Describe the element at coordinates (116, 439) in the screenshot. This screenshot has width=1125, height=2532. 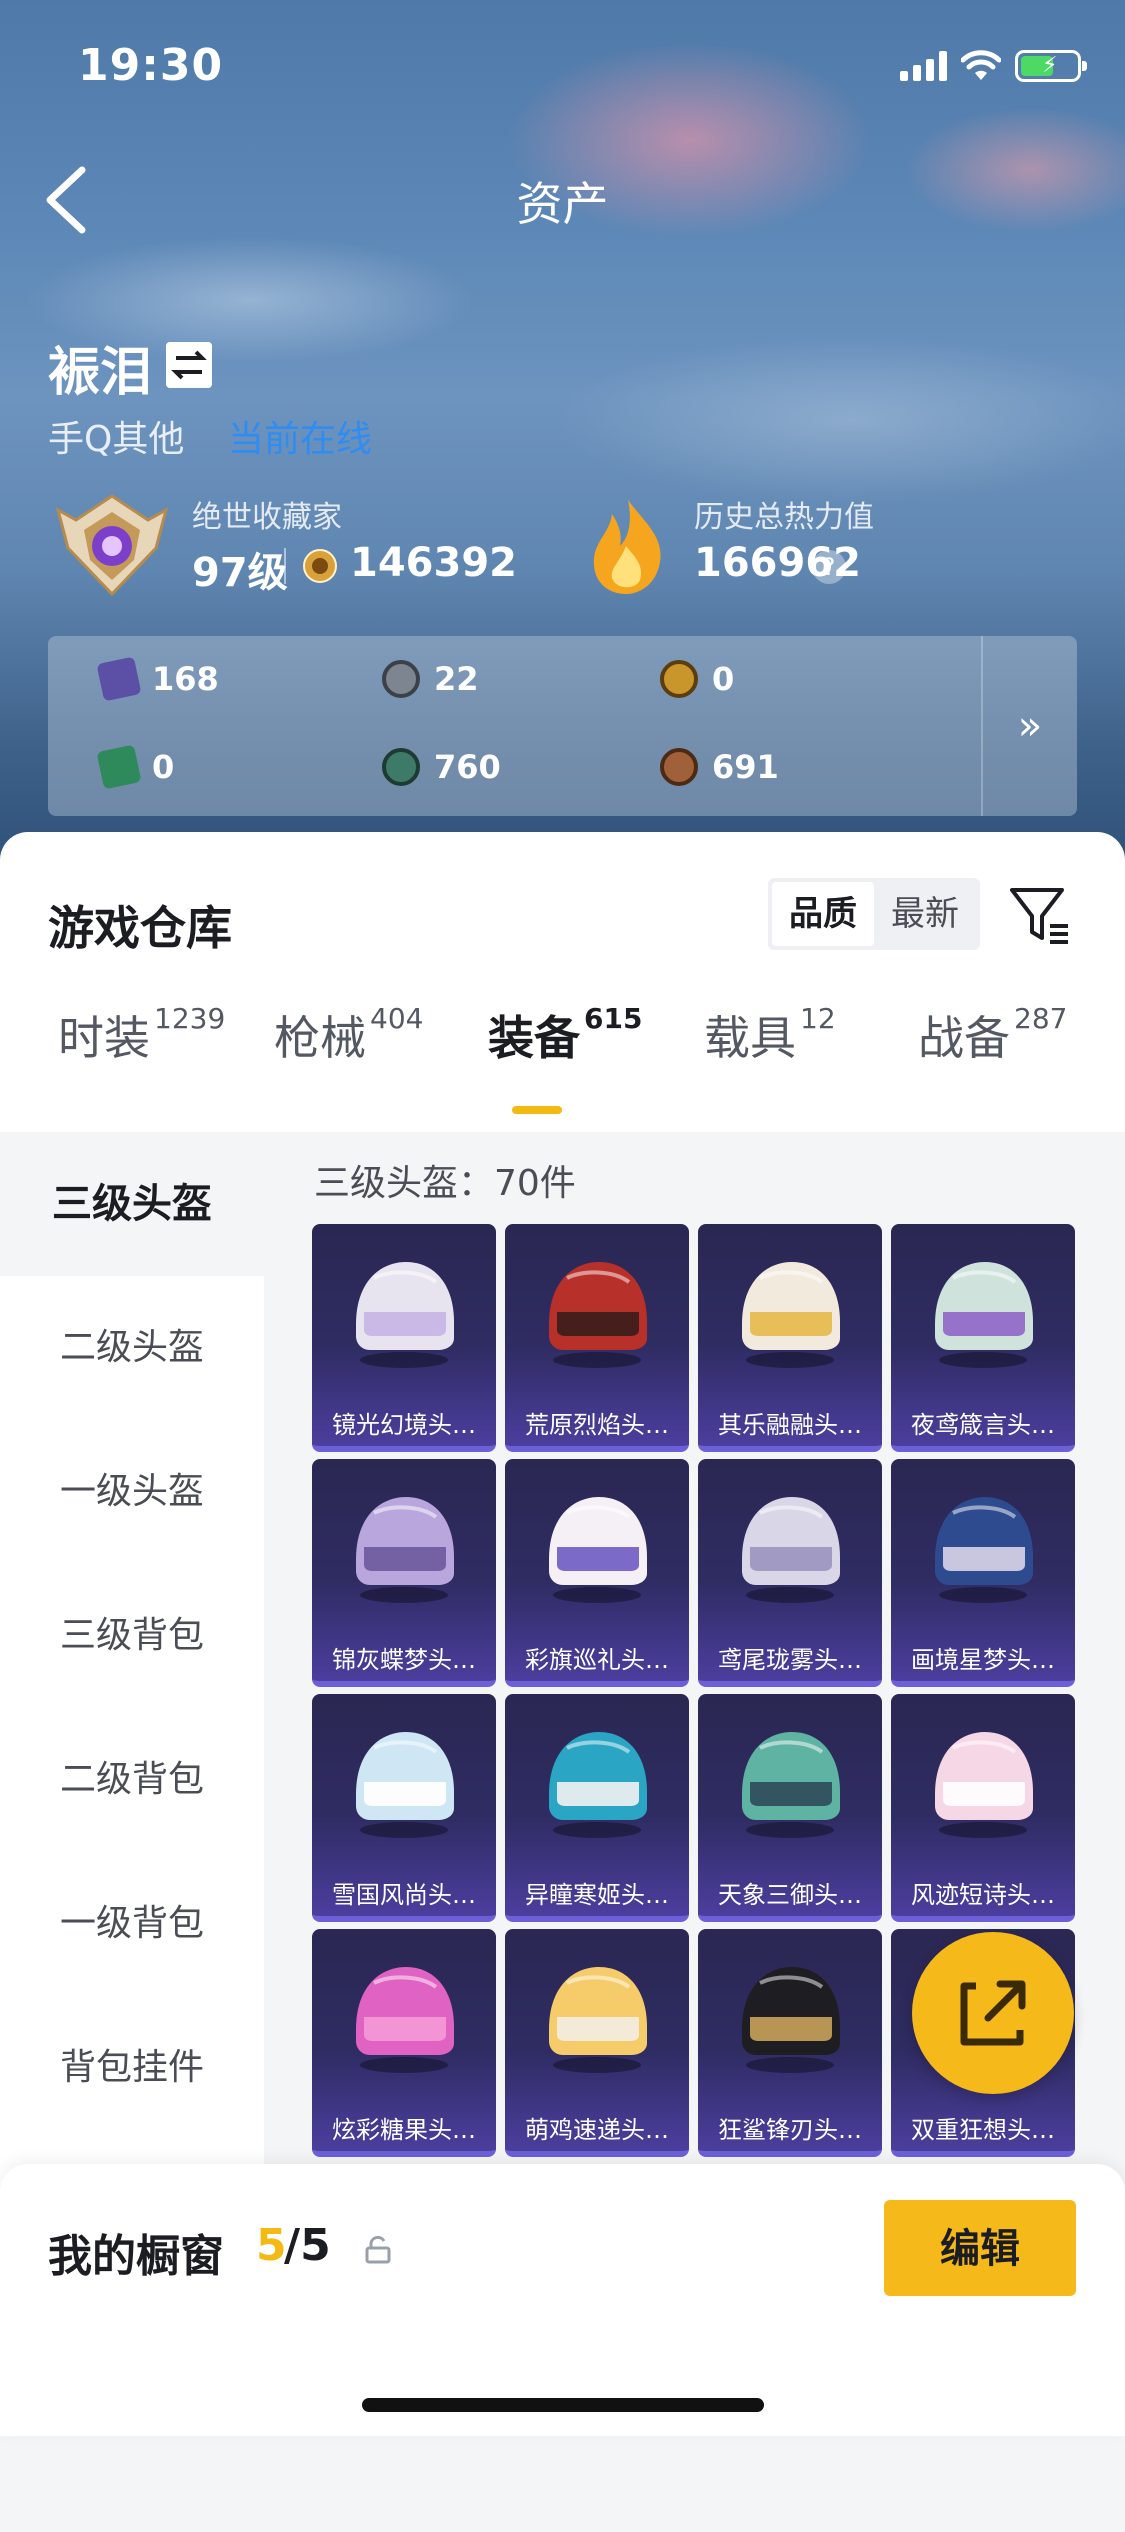
I see `account-source: 手Q其他` at that location.